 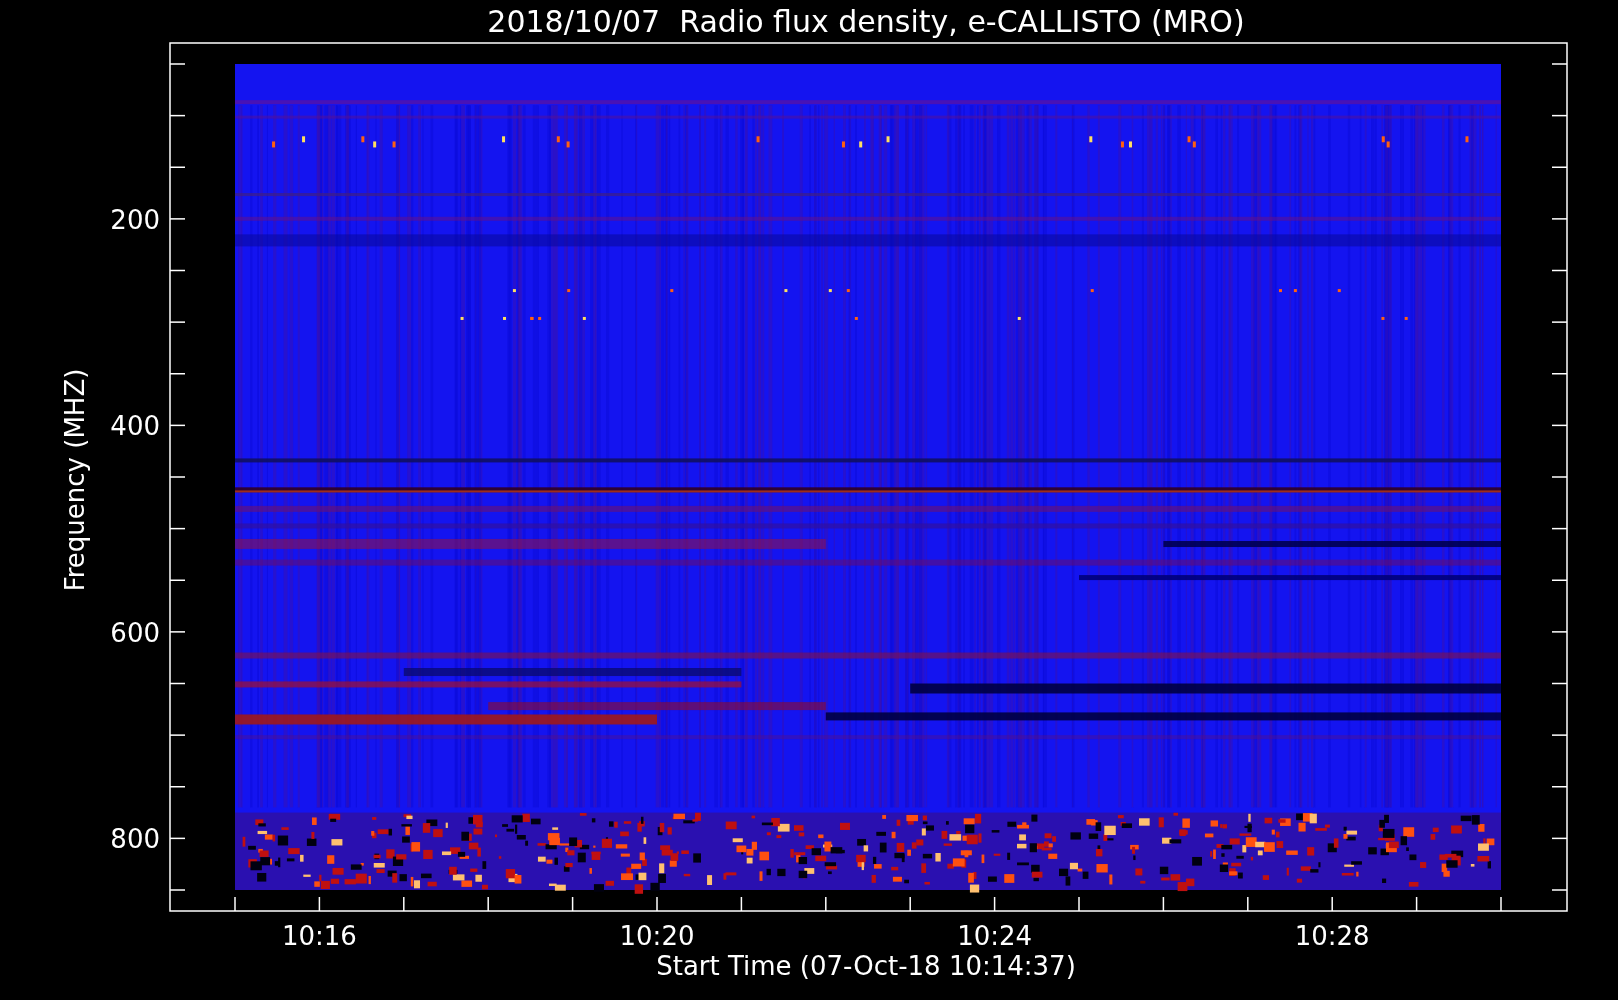 What do you see at coordinates (135, 632) in the screenshot?
I see `tick-label: 600` at bounding box center [135, 632].